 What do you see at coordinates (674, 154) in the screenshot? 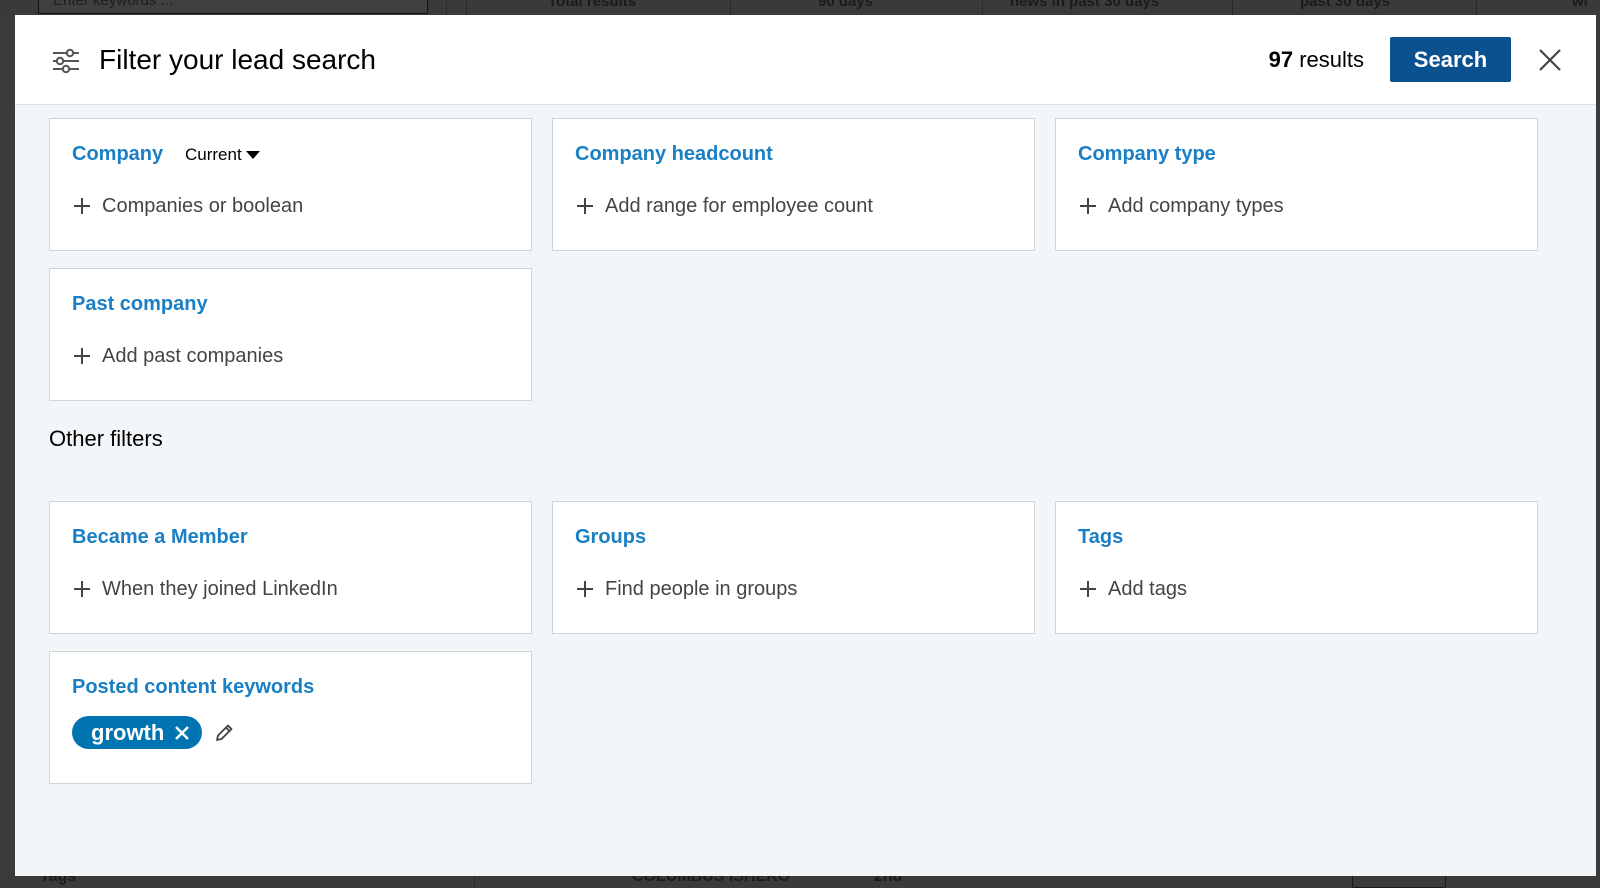
I see `company-headcount-filter-title: Company headcount` at bounding box center [674, 154].